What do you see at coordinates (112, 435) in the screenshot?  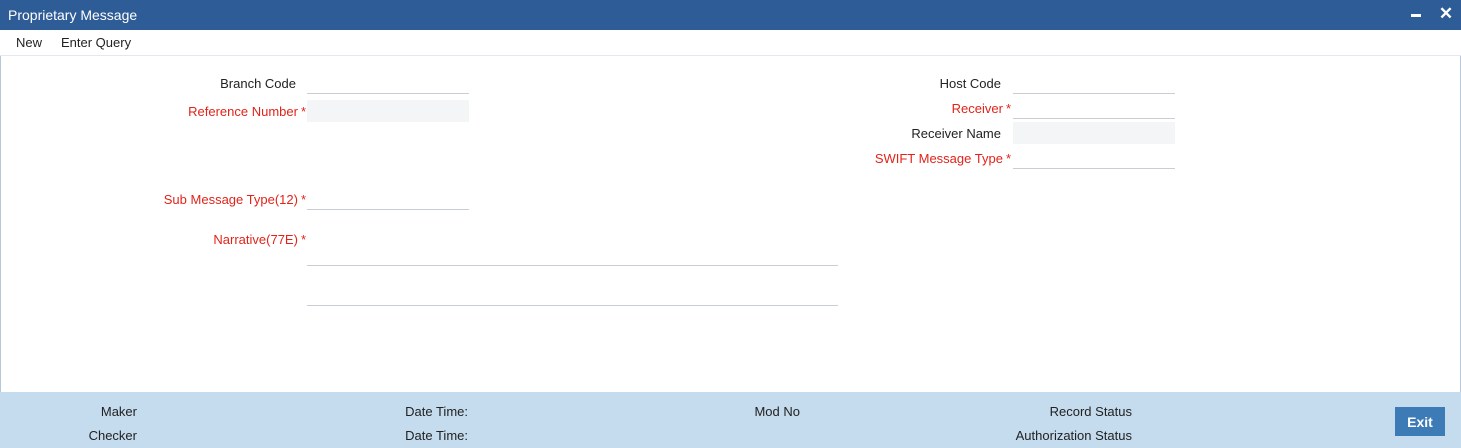 I see `checker-label: Checker` at bounding box center [112, 435].